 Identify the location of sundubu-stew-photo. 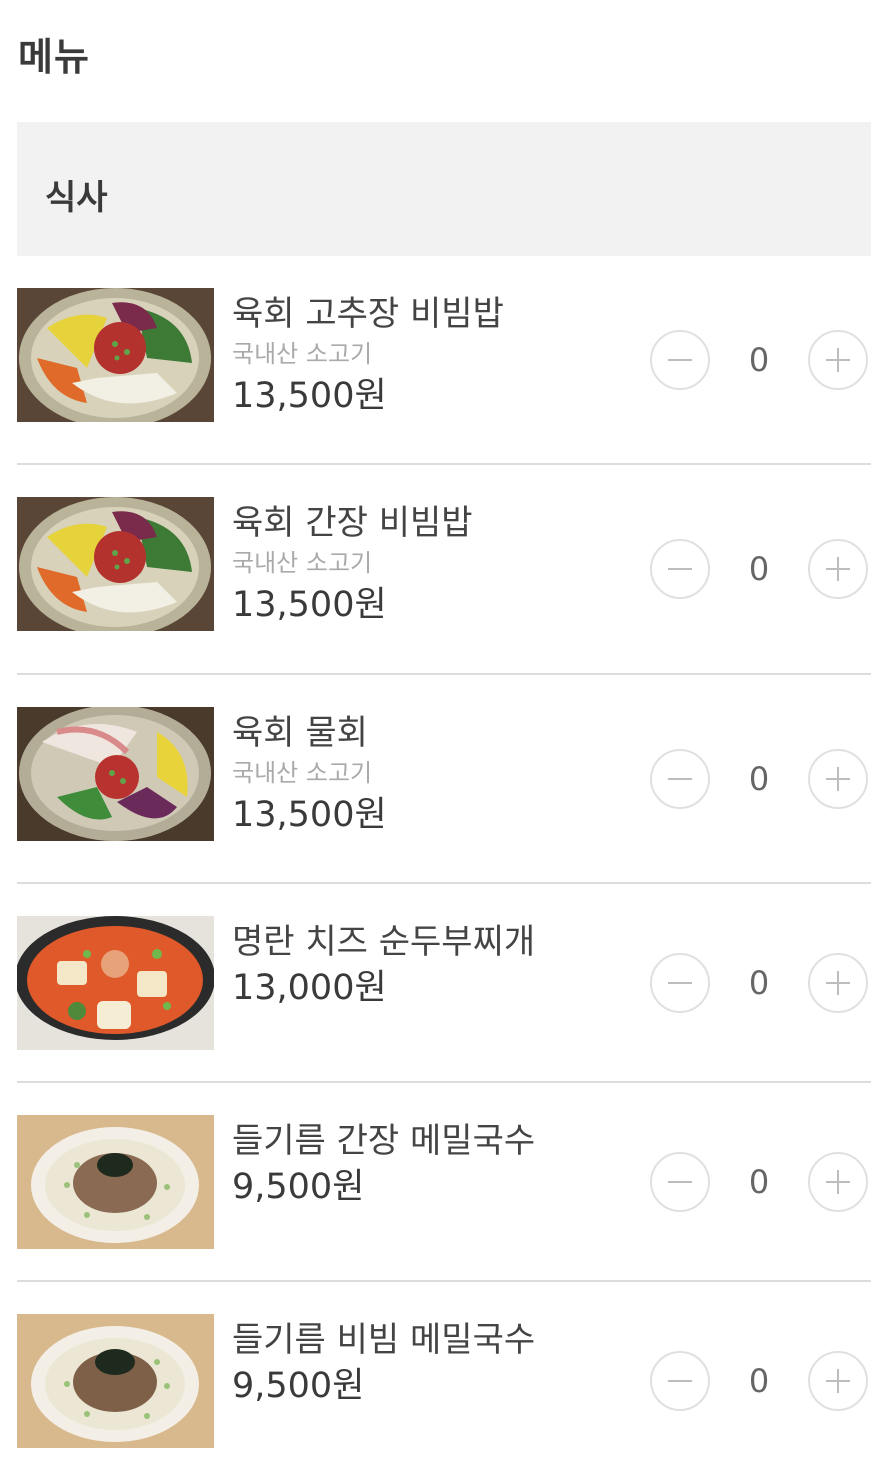
(115, 983).